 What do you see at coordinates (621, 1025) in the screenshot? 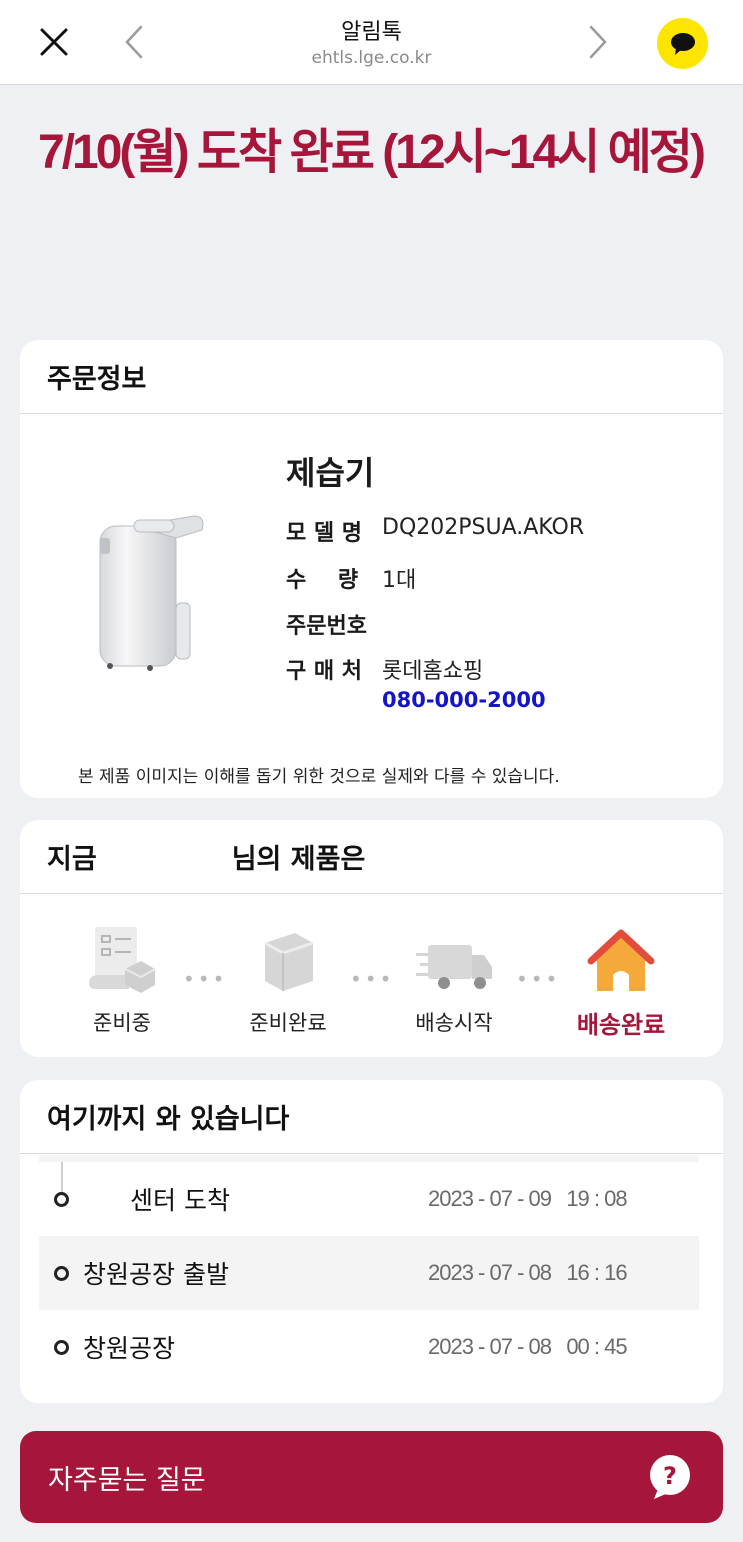
I see `step-delivered-label: 배송완료` at bounding box center [621, 1025].